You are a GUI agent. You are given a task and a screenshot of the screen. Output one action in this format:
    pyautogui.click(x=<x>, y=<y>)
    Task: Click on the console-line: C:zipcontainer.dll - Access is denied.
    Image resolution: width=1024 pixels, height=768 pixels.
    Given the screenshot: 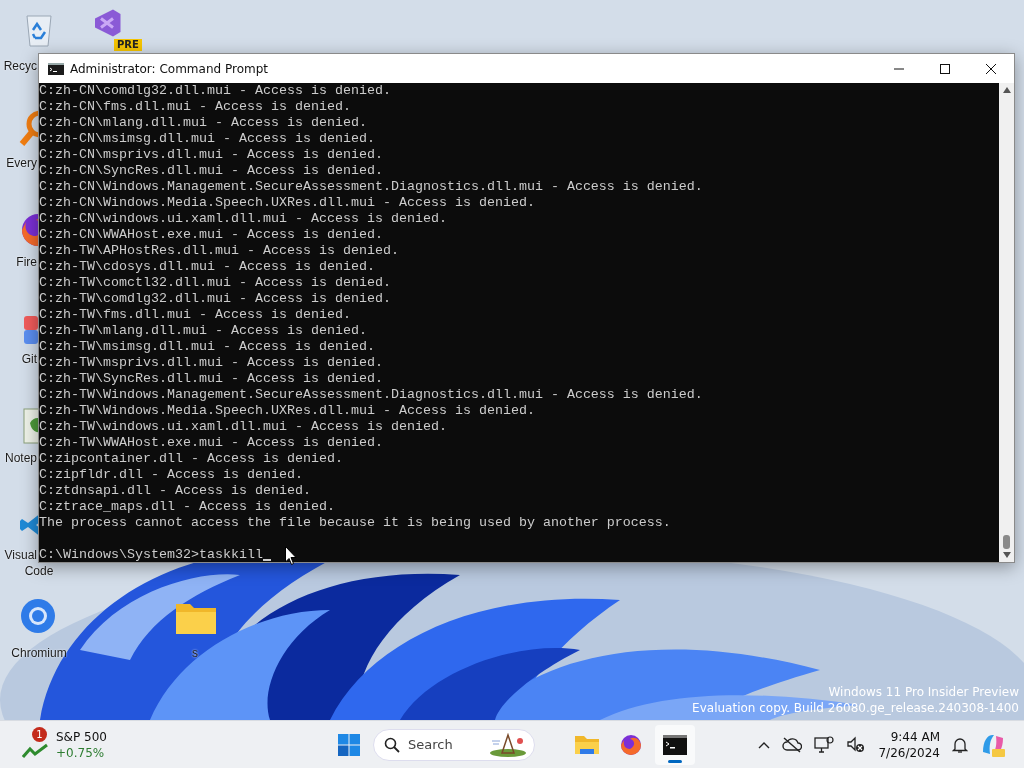 What is the action you would take?
    pyautogui.click(x=191, y=459)
    